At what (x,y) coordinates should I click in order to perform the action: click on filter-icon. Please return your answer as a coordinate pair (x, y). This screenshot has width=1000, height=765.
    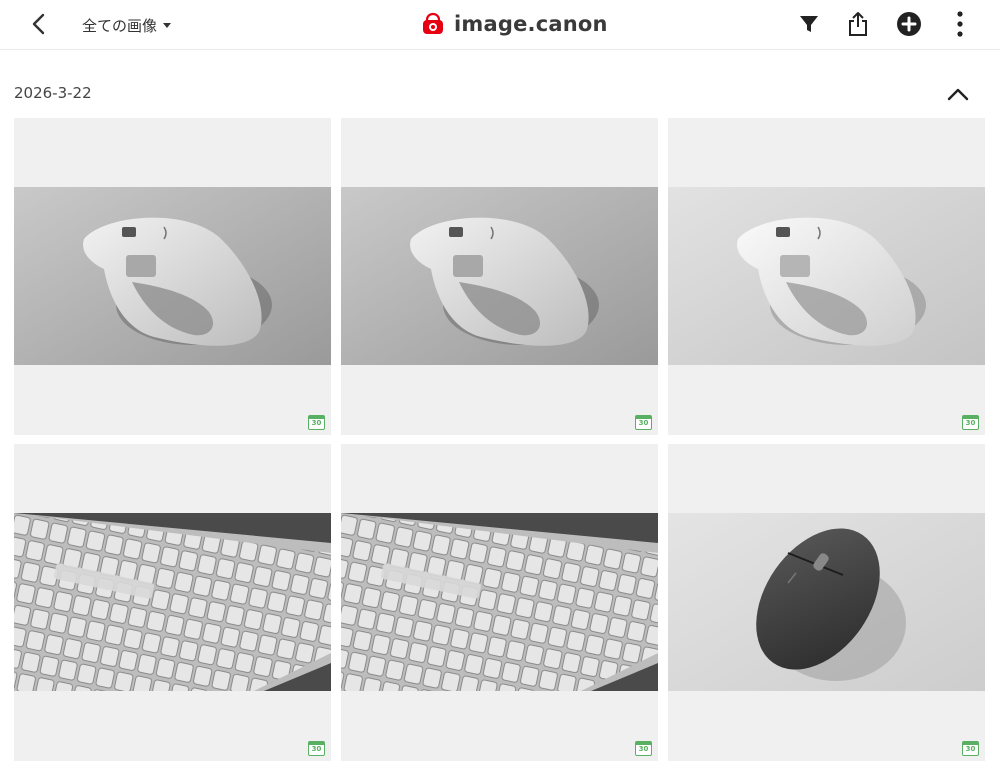
    Looking at the image, I should click on (809, 24).